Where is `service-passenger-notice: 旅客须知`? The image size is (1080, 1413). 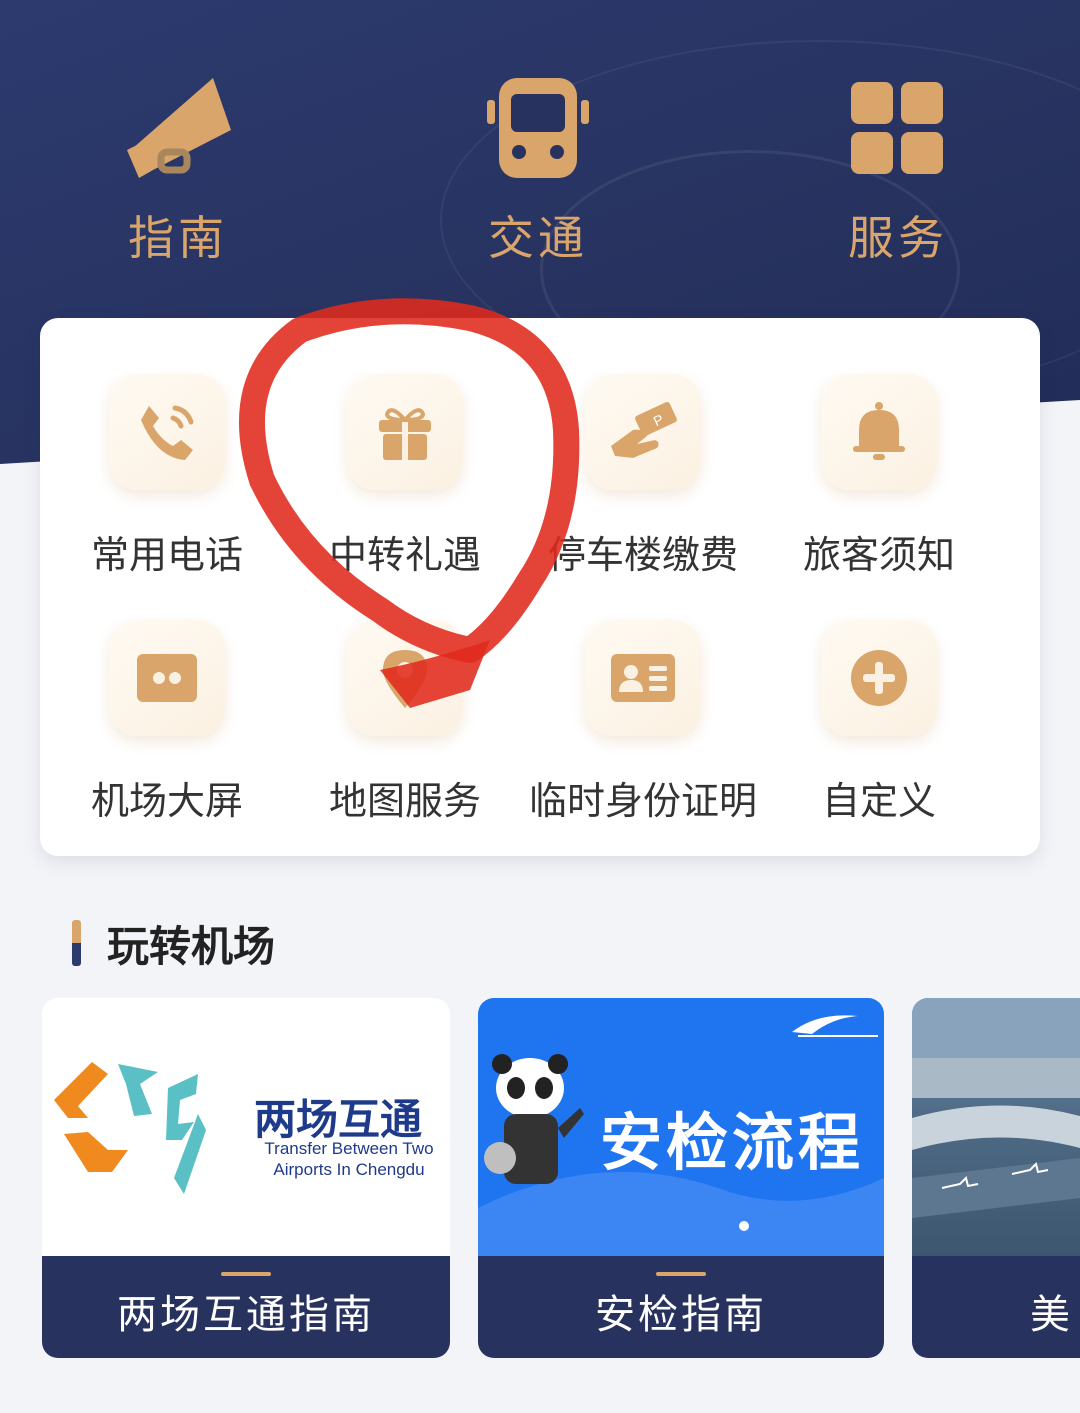 service-passenger-notice: 旅客须知 is located at coordinates (879, 476).